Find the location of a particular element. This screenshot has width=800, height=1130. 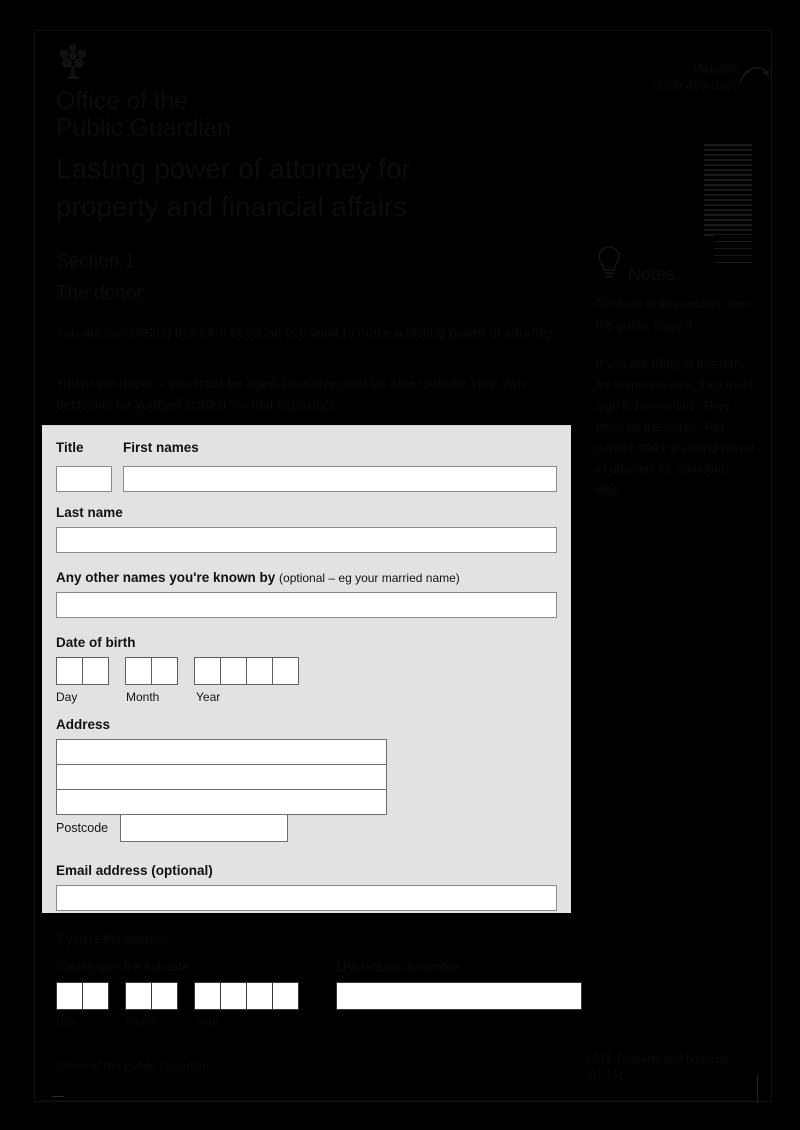

notes-title: Notes is located at coordinates (652, 274).